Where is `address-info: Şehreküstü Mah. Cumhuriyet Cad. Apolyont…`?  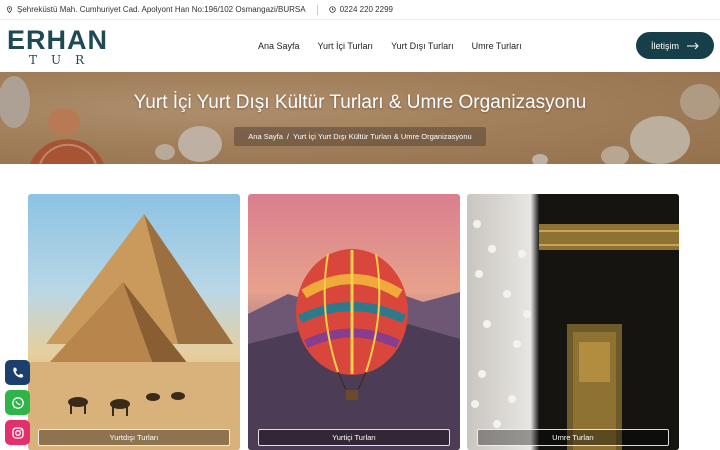 address-info: Şehreküstü Mah. Cumhuriyet Cad. Apolyont… is located at coordinates (156, 9).